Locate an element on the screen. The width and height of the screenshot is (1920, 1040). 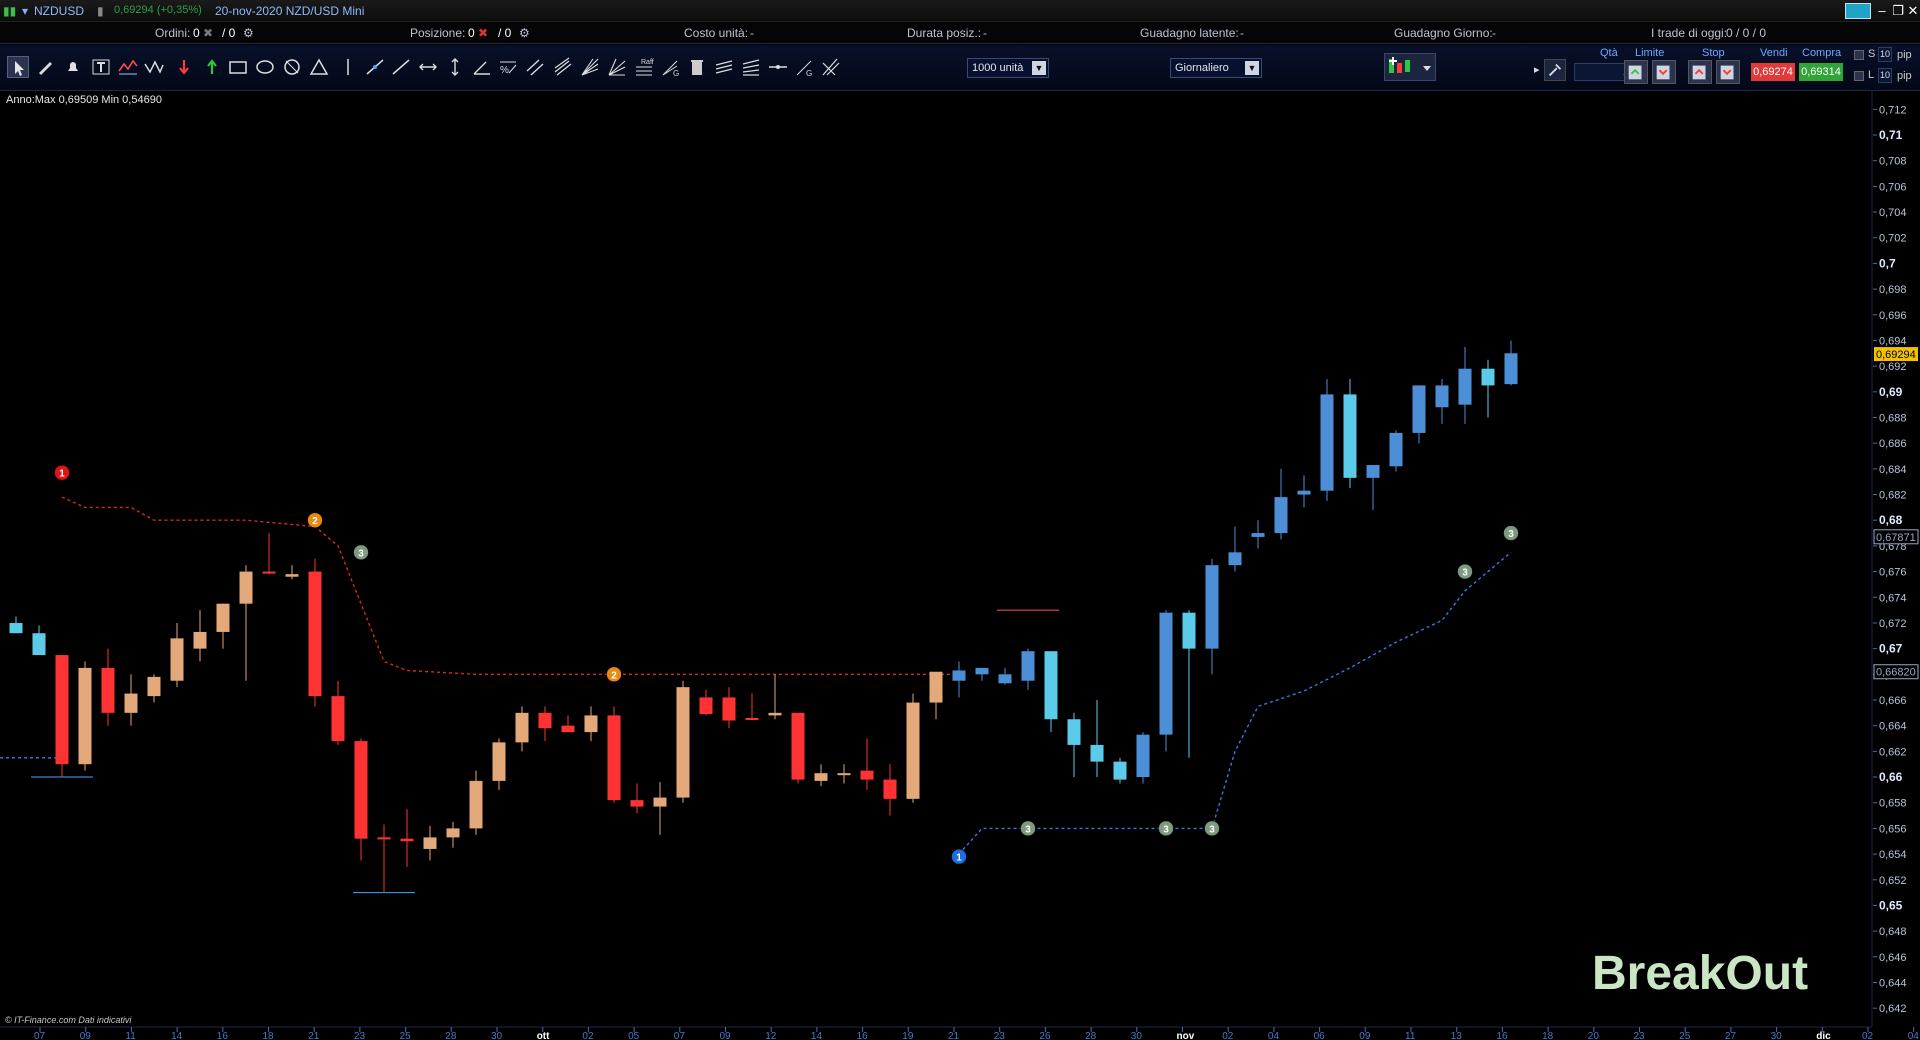
vertical-line-icon is located at coordinates (348, 67).